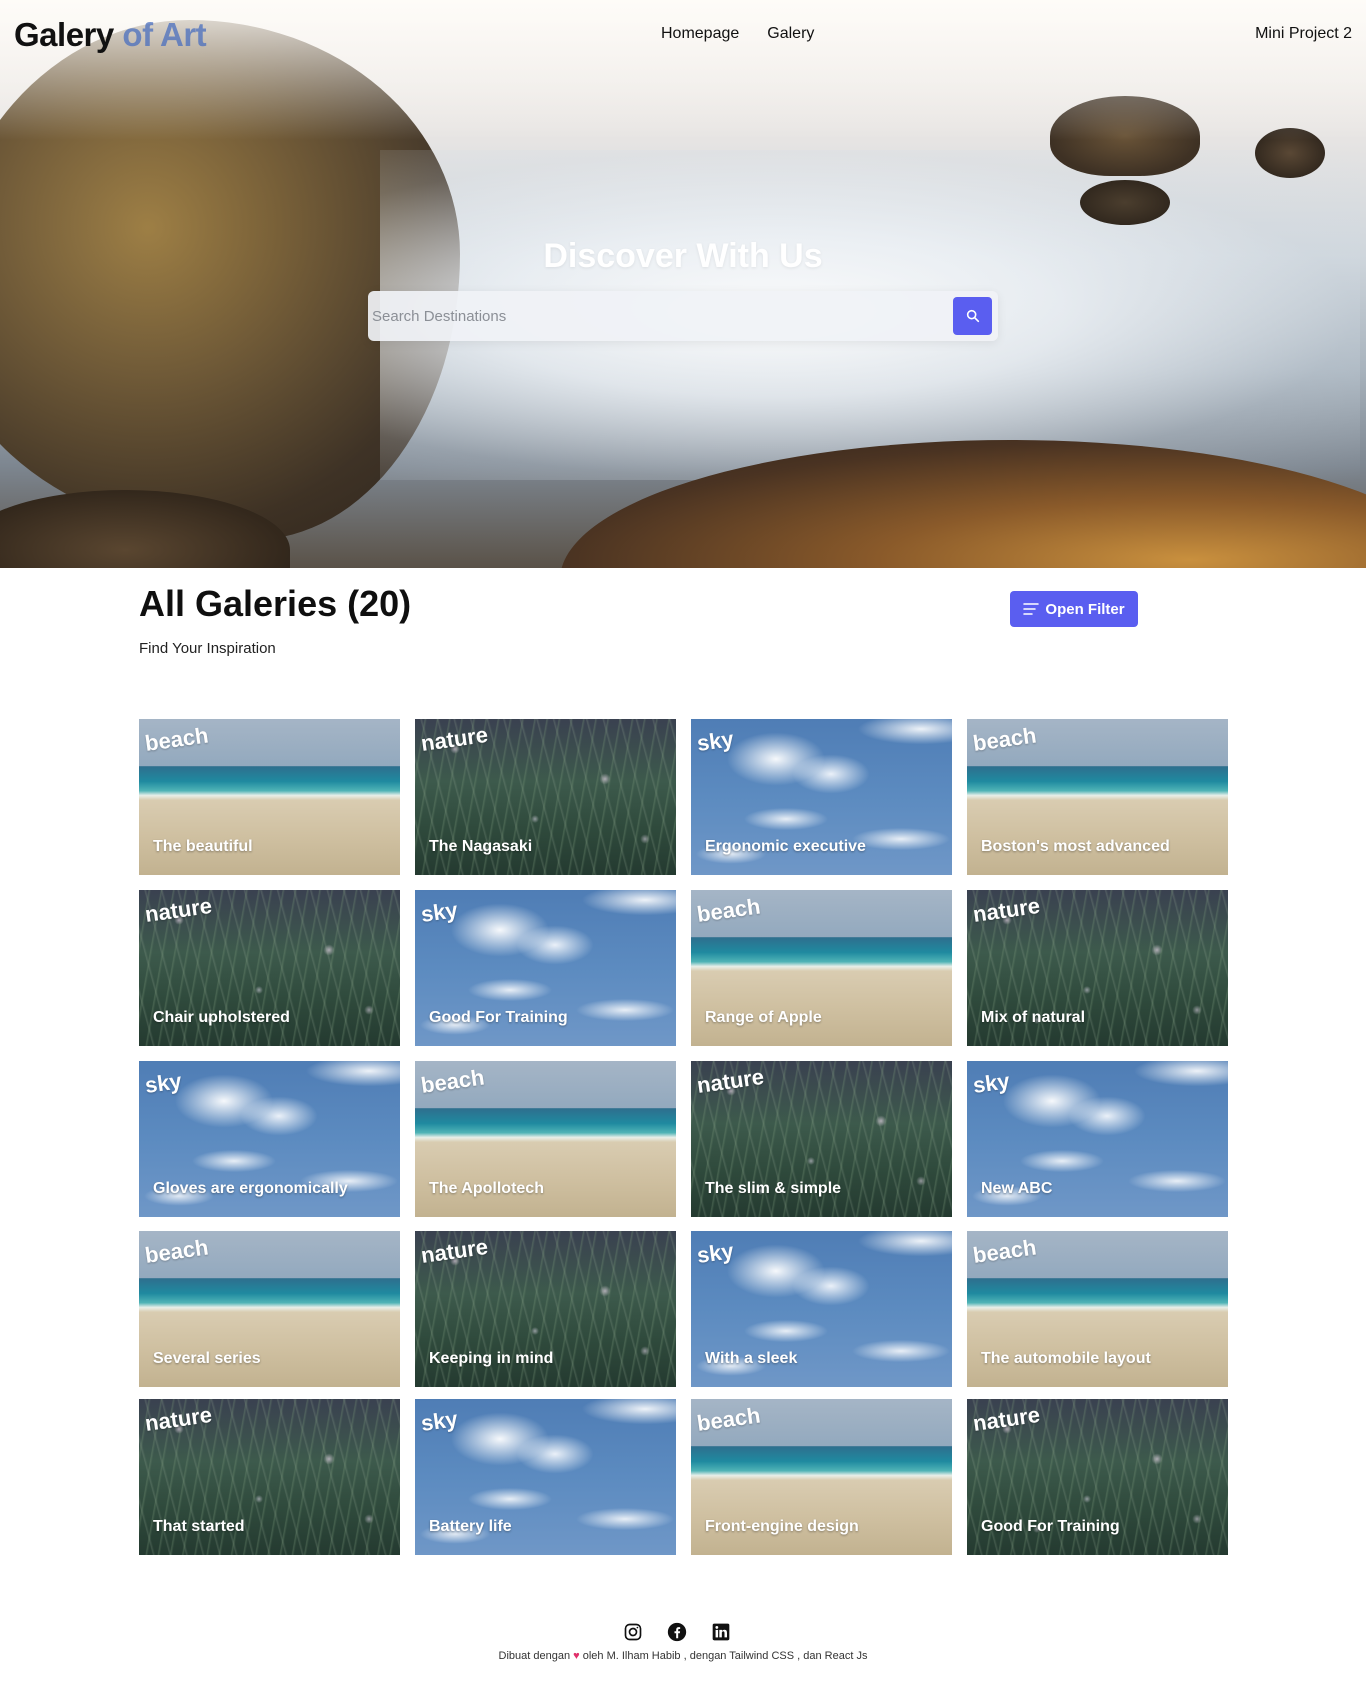 This screenshot has height=1707, width=1366. What do you see at coordinates (269, 797) in the screenshot?
I see `gallery-card: beach The beautiful` at bounding box center [269, 797].